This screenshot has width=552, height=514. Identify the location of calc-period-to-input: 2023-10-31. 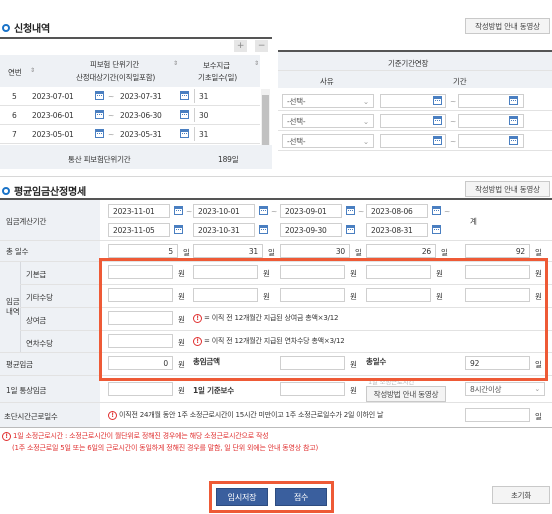
(224, 230).